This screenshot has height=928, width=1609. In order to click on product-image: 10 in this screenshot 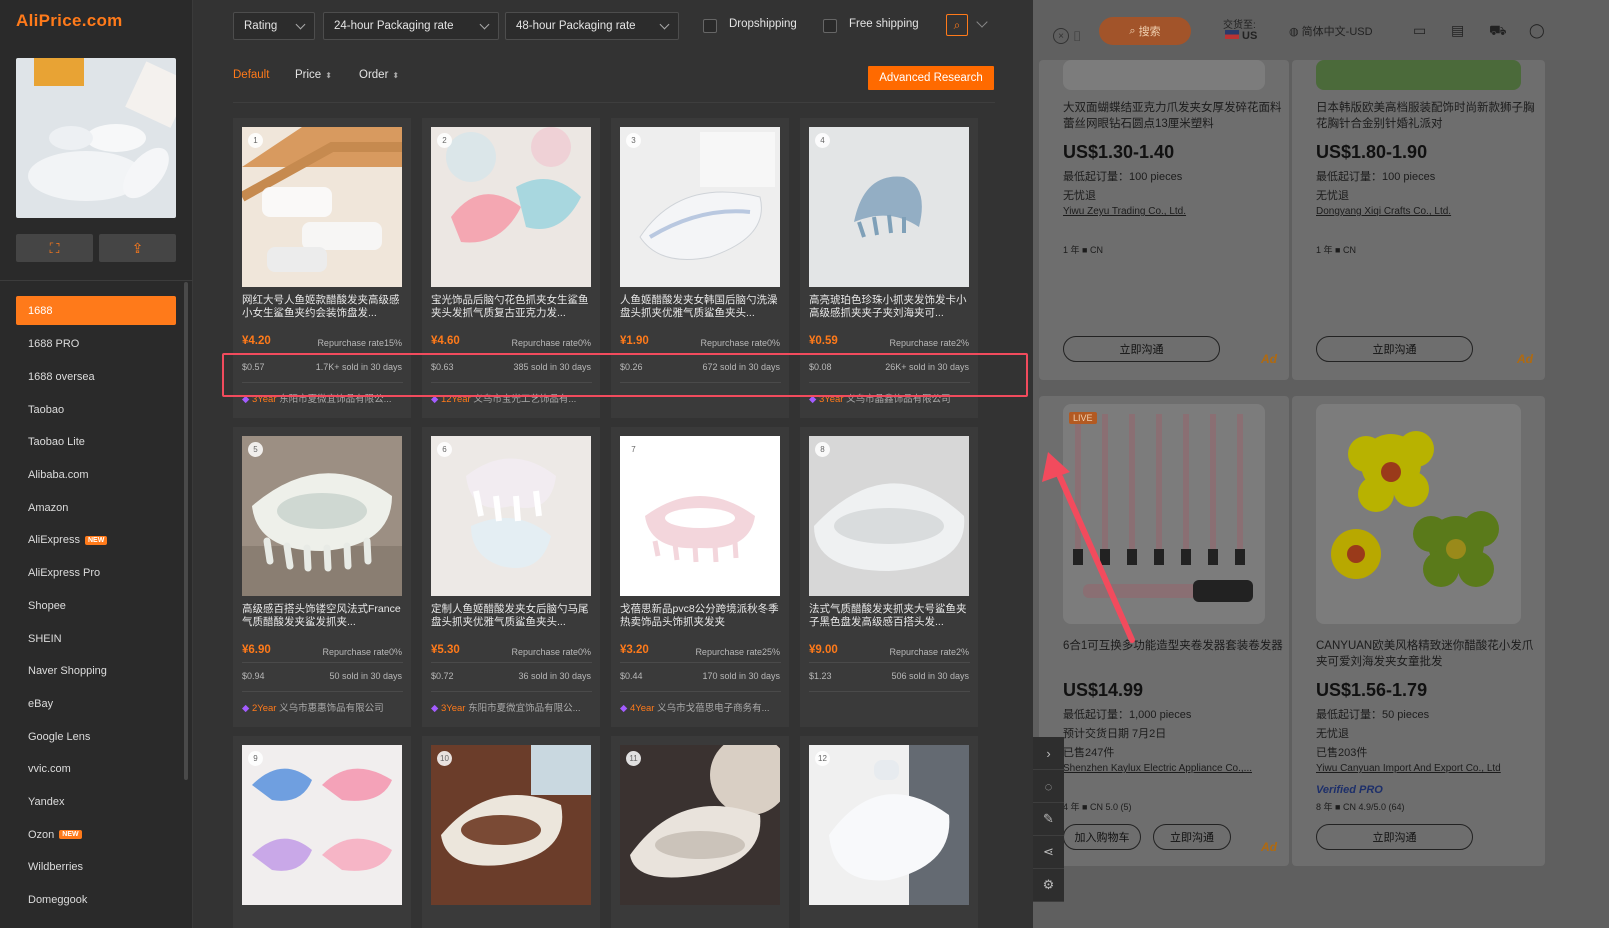, I will do `click(511, 825)`.